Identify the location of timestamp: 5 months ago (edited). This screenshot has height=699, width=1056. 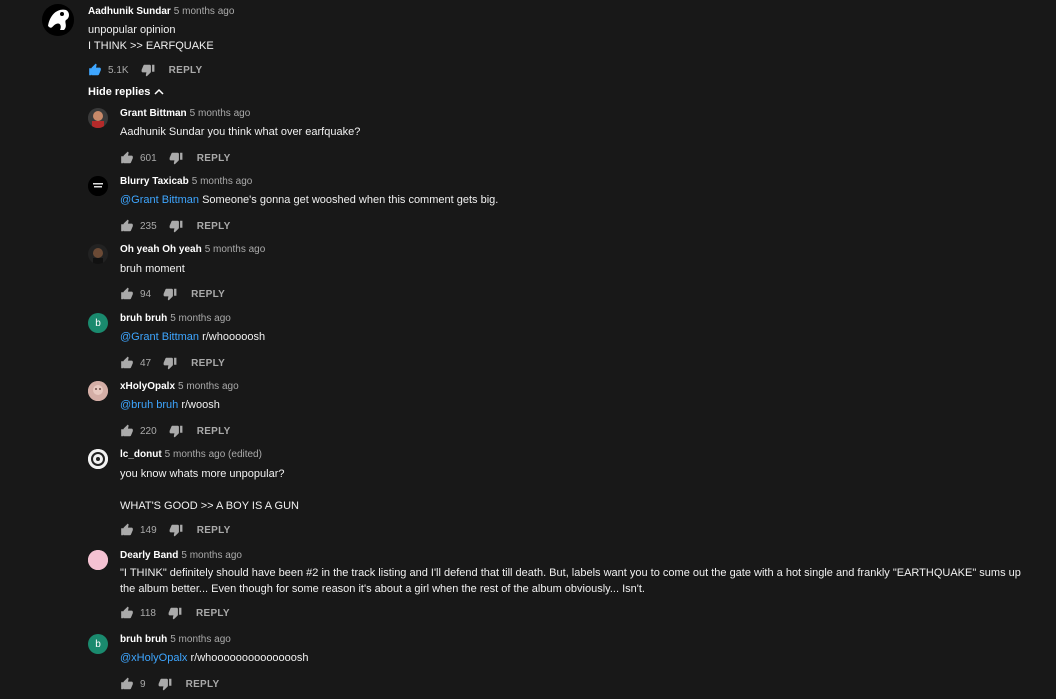
(213, 454).